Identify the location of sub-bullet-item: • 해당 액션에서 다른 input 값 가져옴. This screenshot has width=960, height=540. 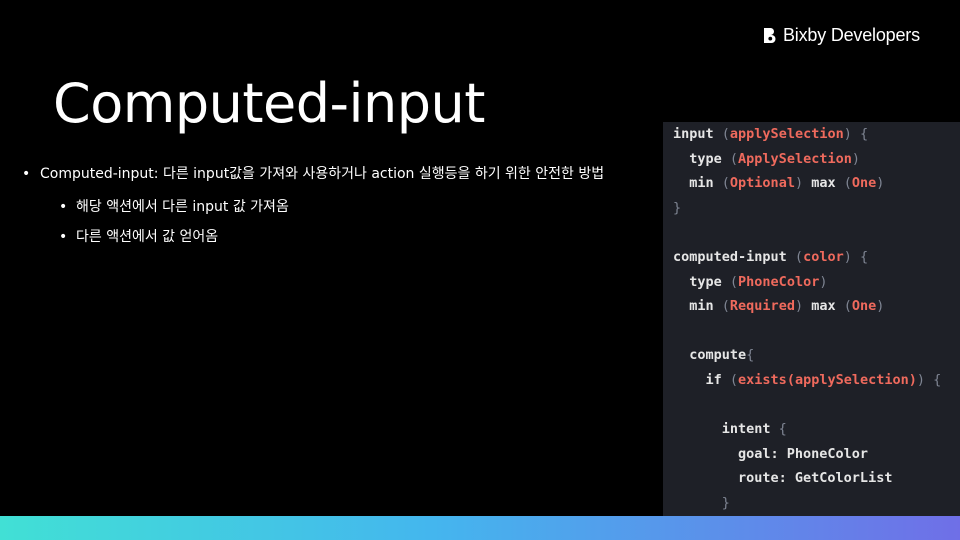
(322, 207).